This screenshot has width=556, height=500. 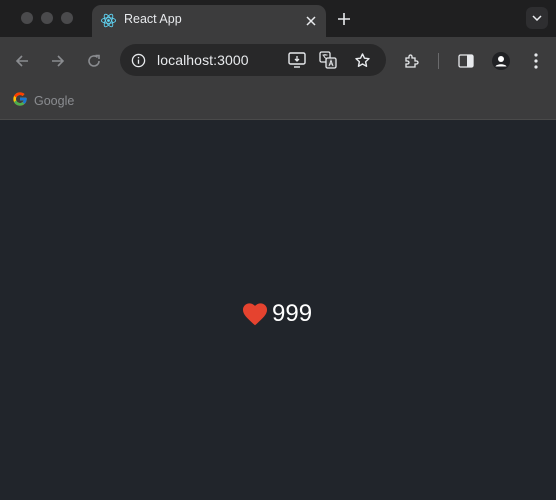 I want to click on tab-strip: React App, so click(x=278, y=18).